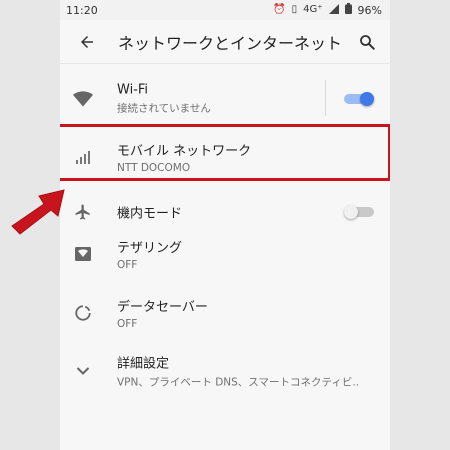  I want to click on airplane-mode-label: 機内モード, so click(150, 214).